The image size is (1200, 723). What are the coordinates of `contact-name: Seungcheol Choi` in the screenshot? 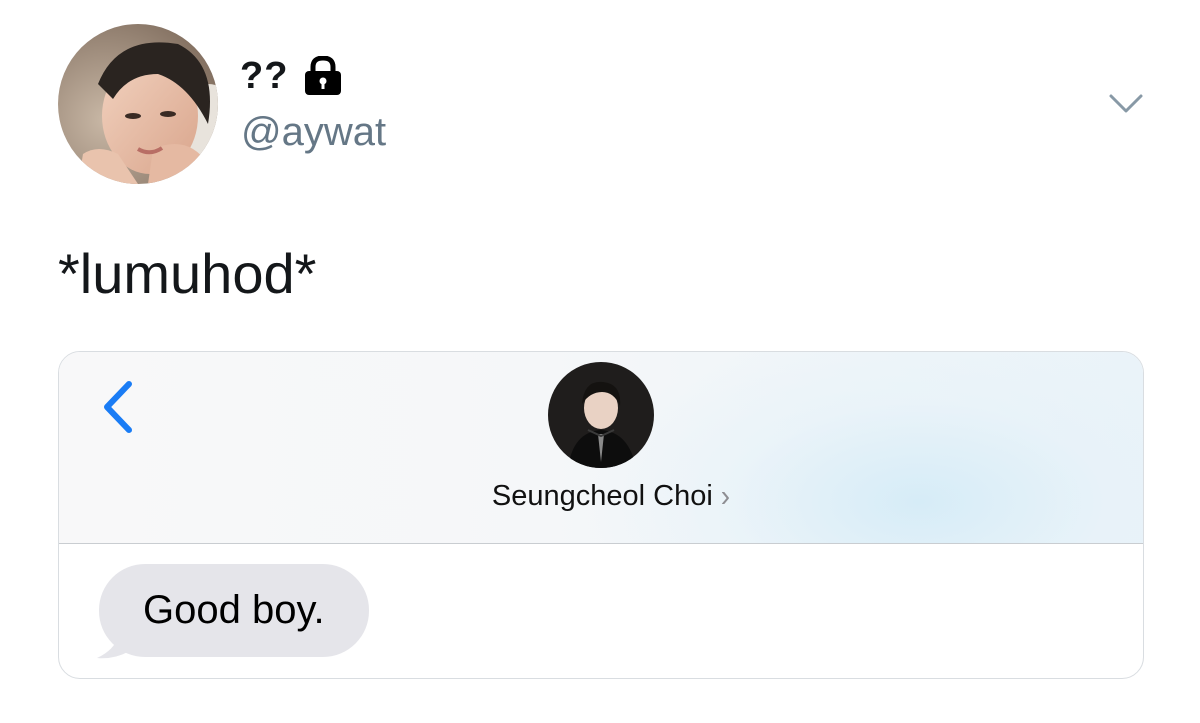 It's located at (602, 496).